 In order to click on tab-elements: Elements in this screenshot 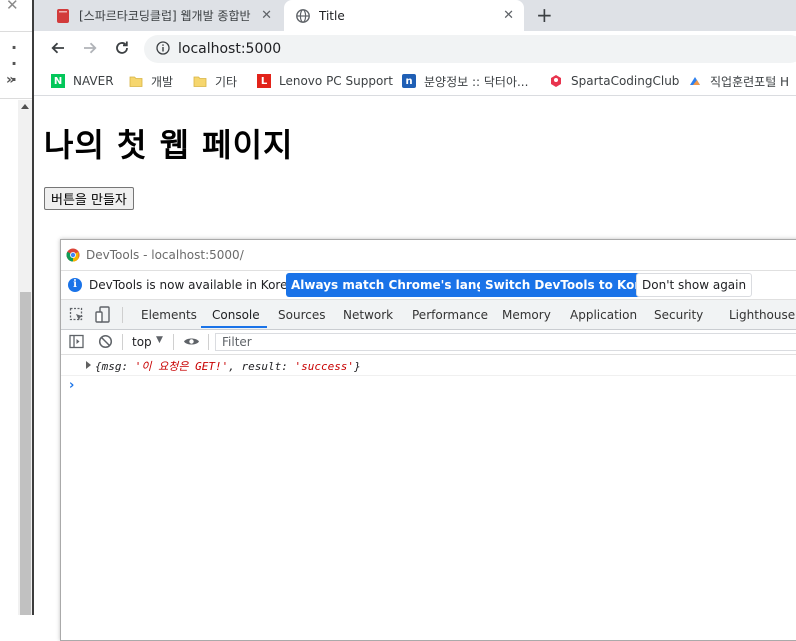, I will do `click(169, 315)`.